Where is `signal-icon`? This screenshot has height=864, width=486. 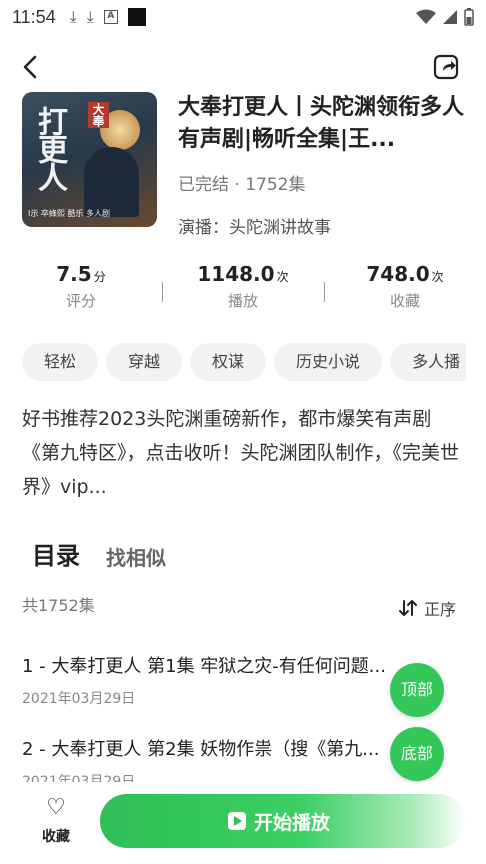
signal-icon is located at coordinates (450, 17).